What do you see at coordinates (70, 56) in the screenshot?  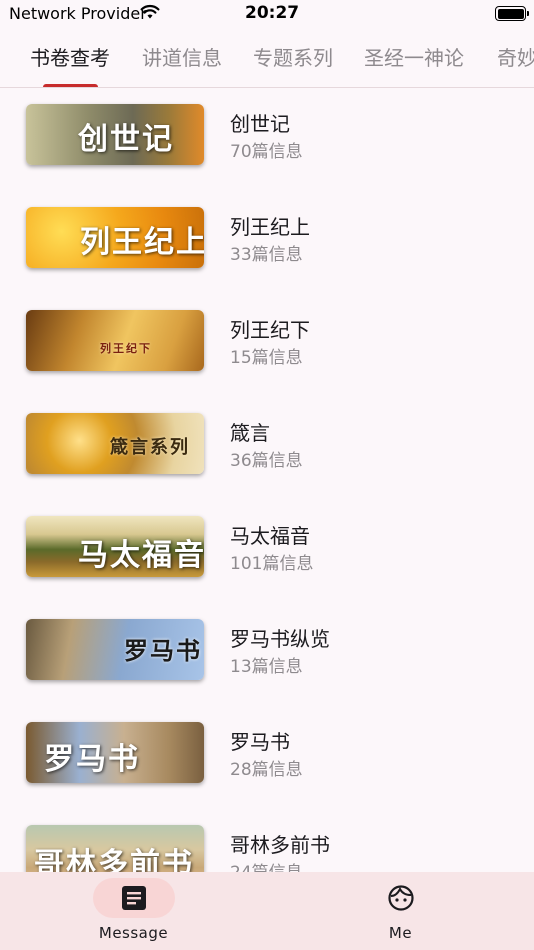 I see `tab-book-study: 书卷查考` at bounding box center [70, 56].